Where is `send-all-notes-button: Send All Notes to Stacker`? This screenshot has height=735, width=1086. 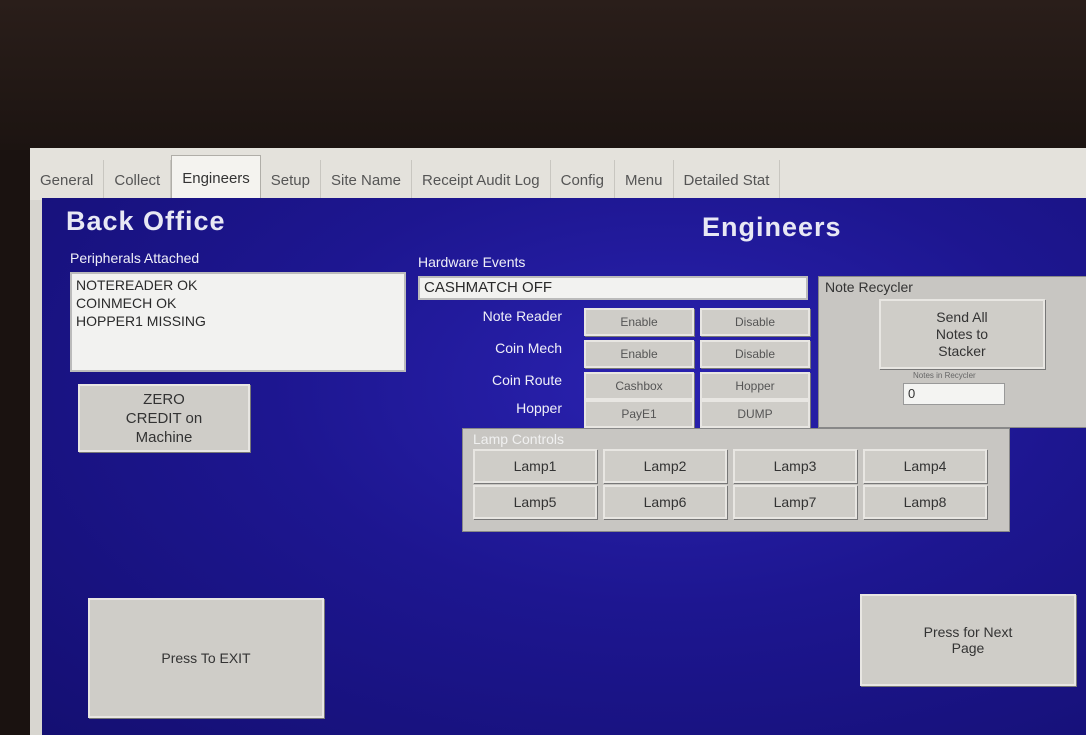
send-all-notes-button: Send All Notes to Stacker is located at coordinates (962, 334).